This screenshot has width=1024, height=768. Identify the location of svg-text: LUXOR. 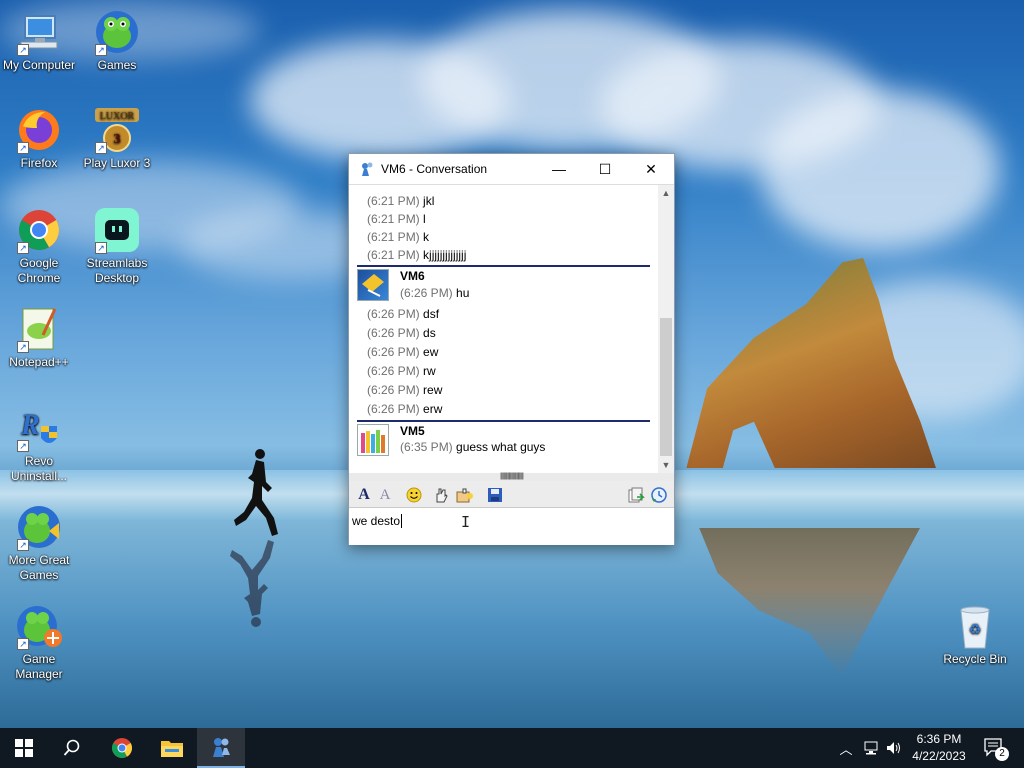
(117, 116).